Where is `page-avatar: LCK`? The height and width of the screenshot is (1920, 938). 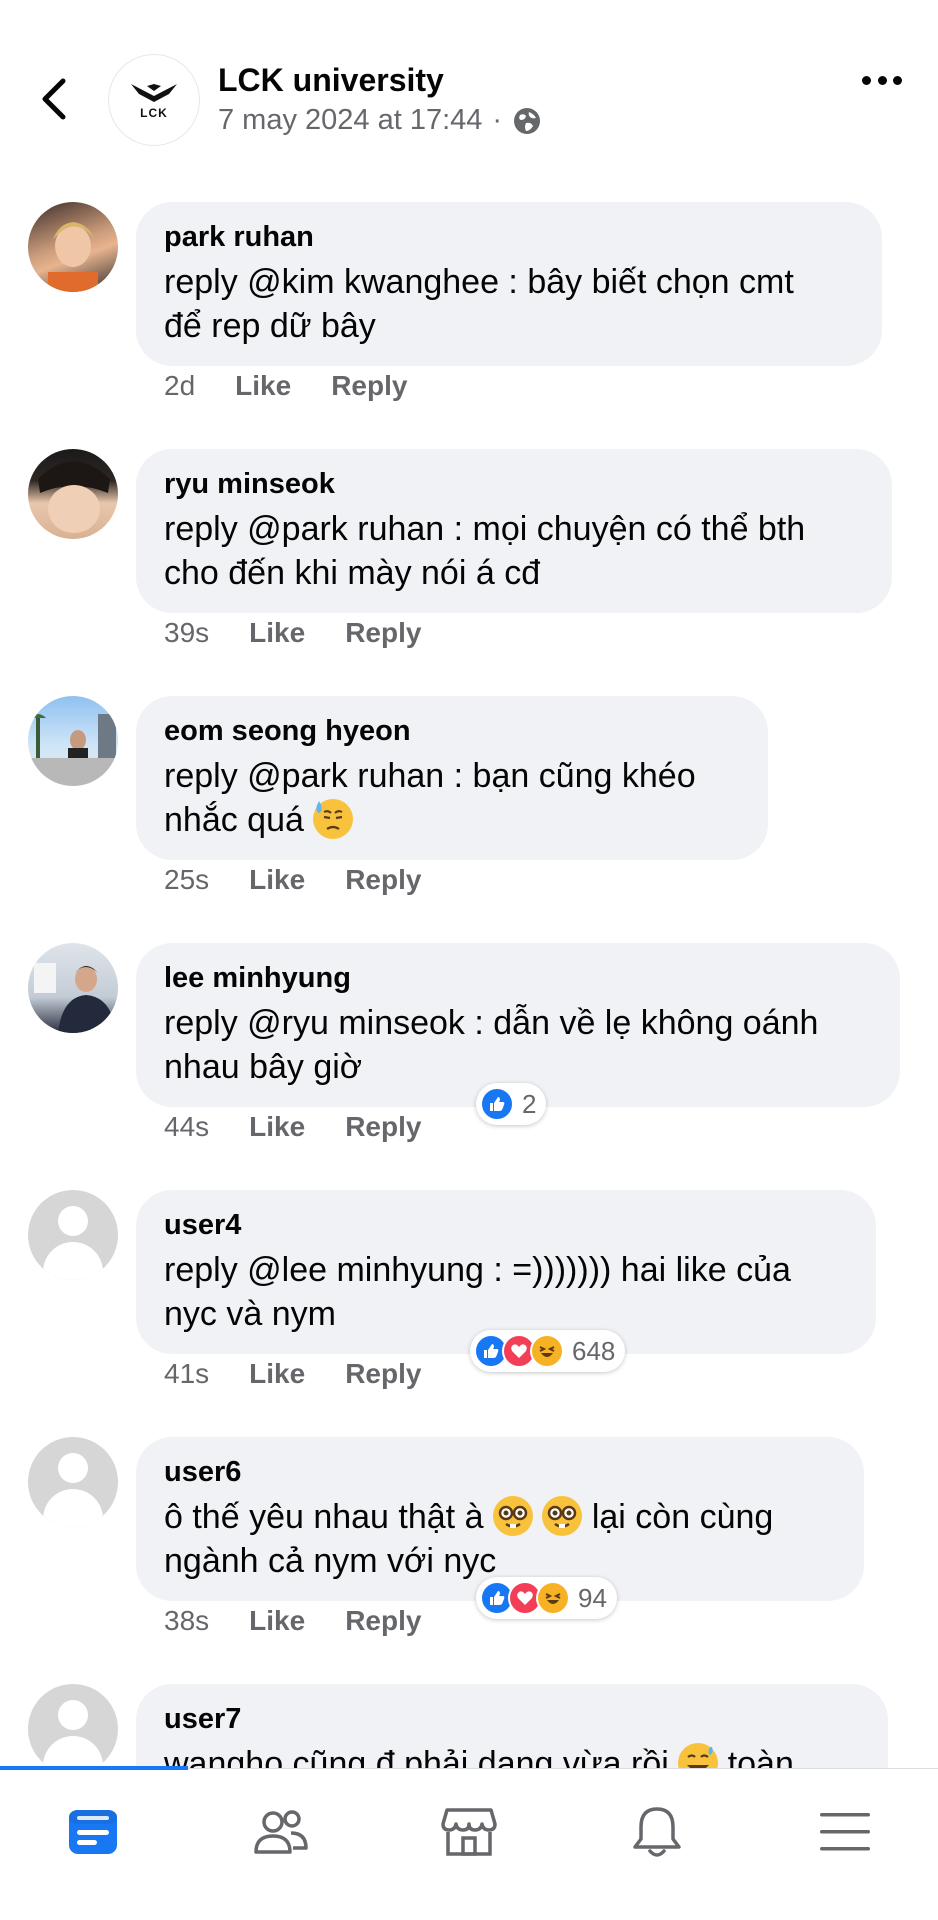
page-avatar: LCK is located at coordinates (154, 100).